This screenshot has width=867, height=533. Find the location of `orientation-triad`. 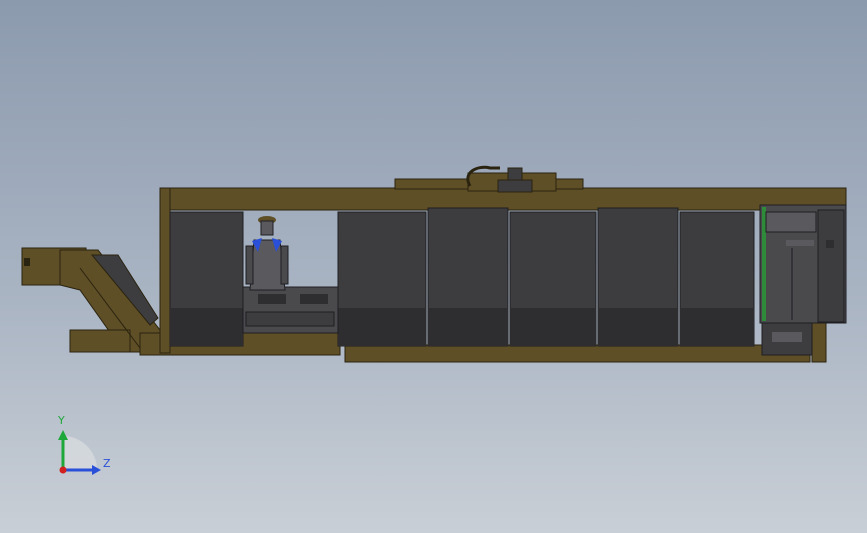

orientation-triad is located at coordinates (79, 452).